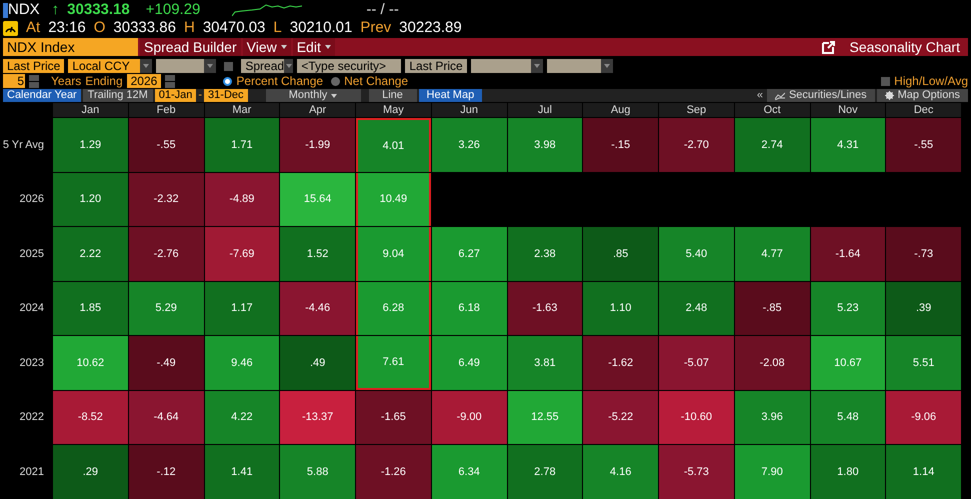 This screenshot has width=971, height=499. I want to click on field-dropdown: Last Price, so click(33, 66).